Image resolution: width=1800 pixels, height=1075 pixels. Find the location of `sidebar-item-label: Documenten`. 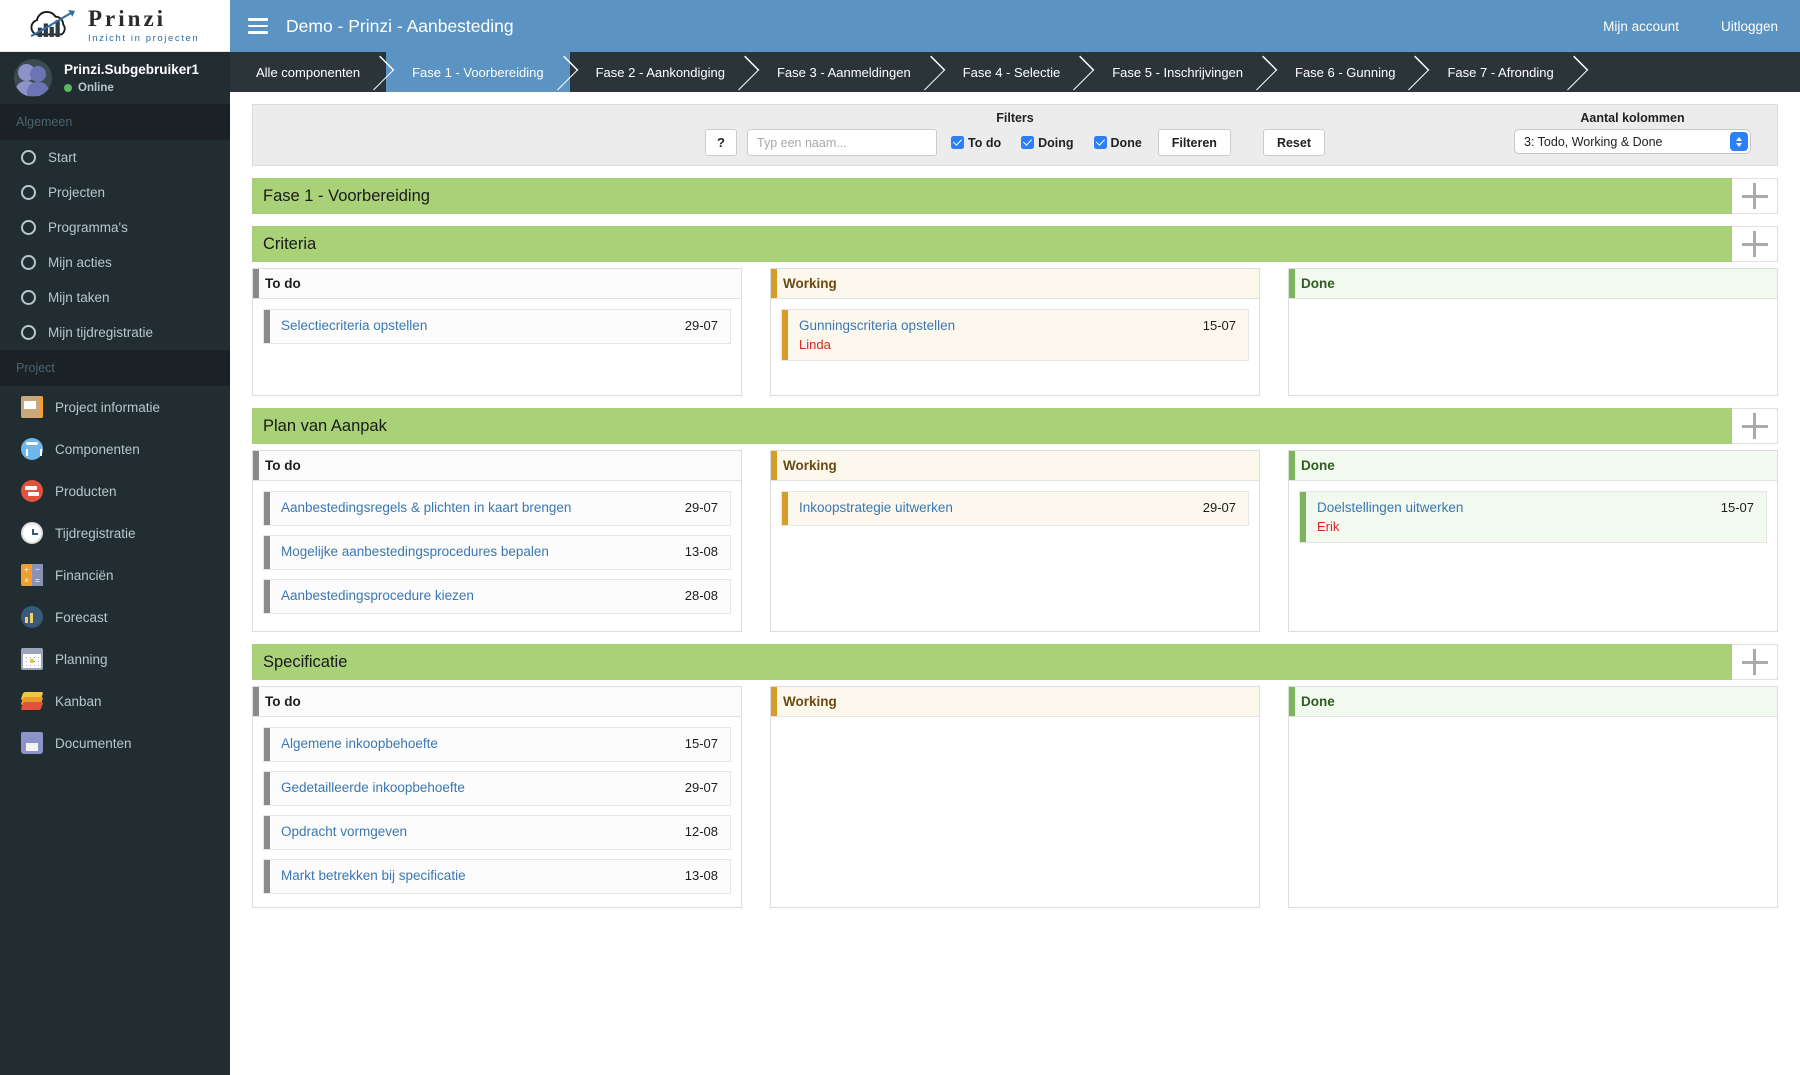

sidebar-item-label: Documenten is located at coordinates (93, 743).